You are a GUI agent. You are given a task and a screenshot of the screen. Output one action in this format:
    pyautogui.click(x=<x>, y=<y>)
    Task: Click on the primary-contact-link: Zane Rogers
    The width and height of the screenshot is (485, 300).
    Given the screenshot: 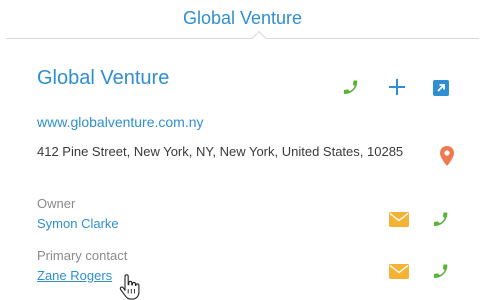 What is the action you would take?
    pyautogui.click(x=74, y=275)
    